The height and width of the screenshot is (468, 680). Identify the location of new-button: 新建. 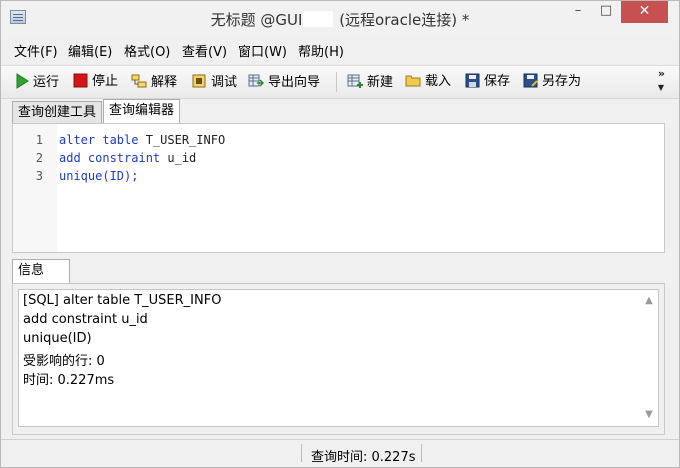
(370, 82).